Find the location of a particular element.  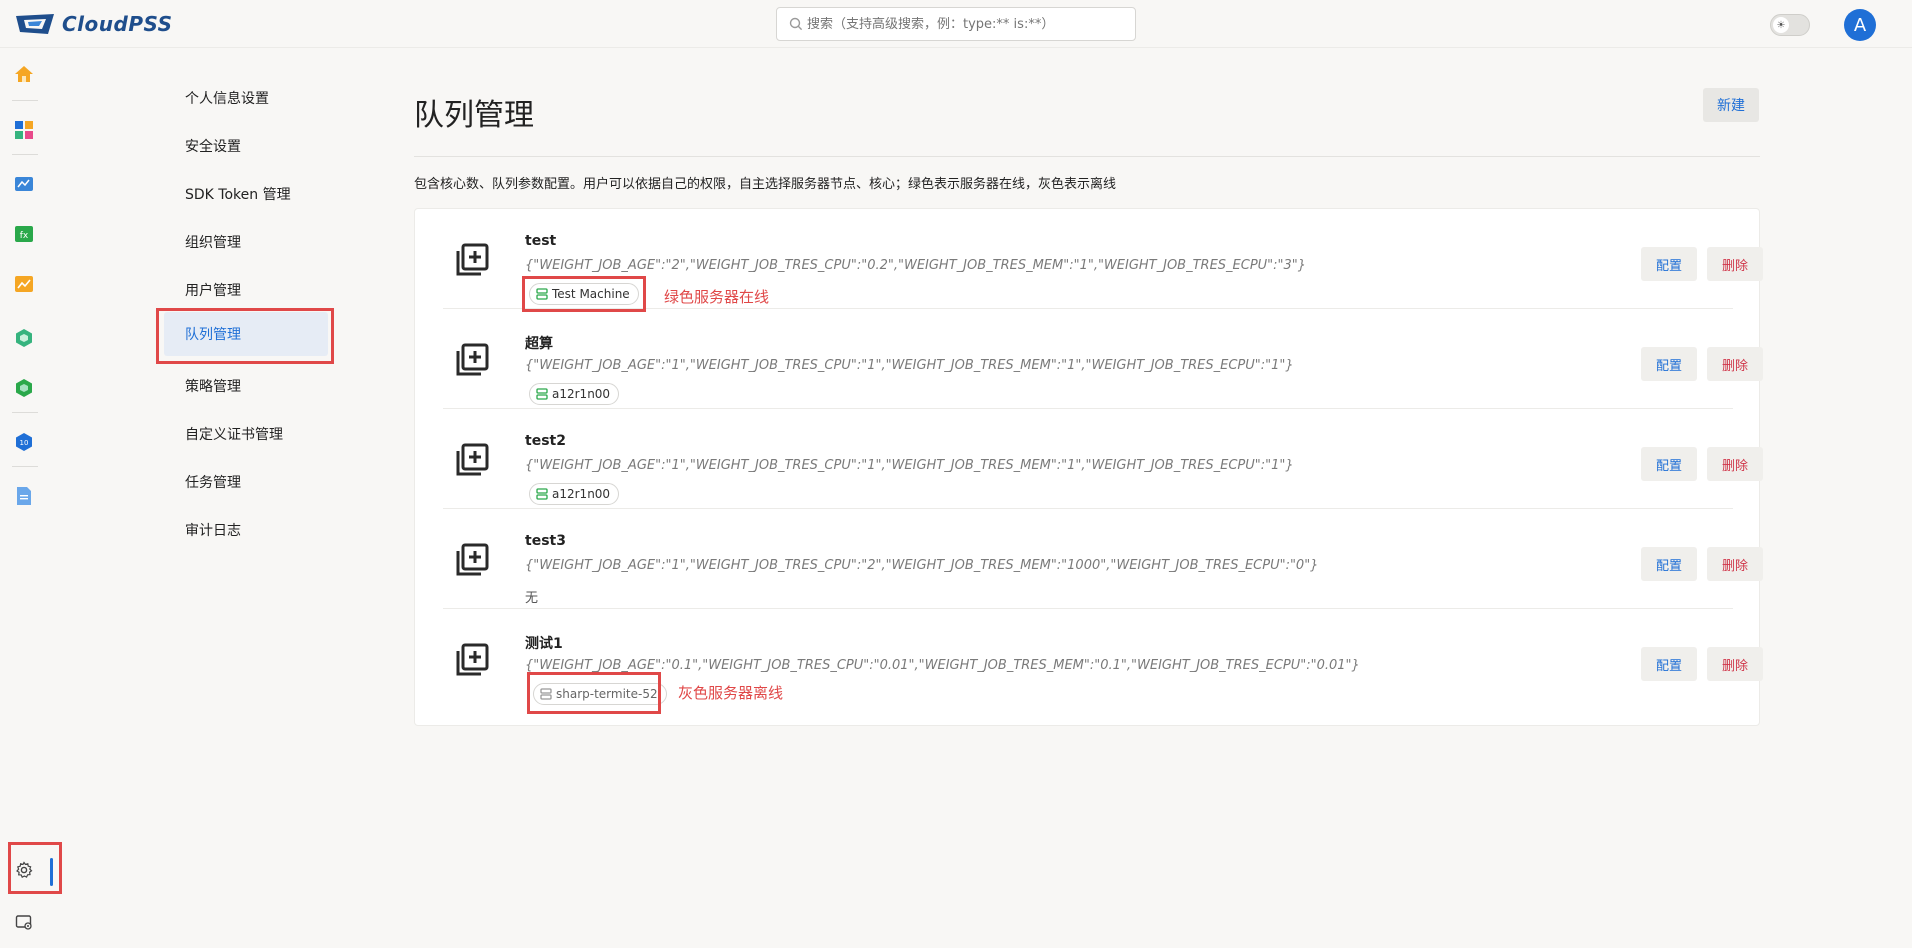

nav-item-profile: 个人信息设置 is located at coordinates (245, 98).